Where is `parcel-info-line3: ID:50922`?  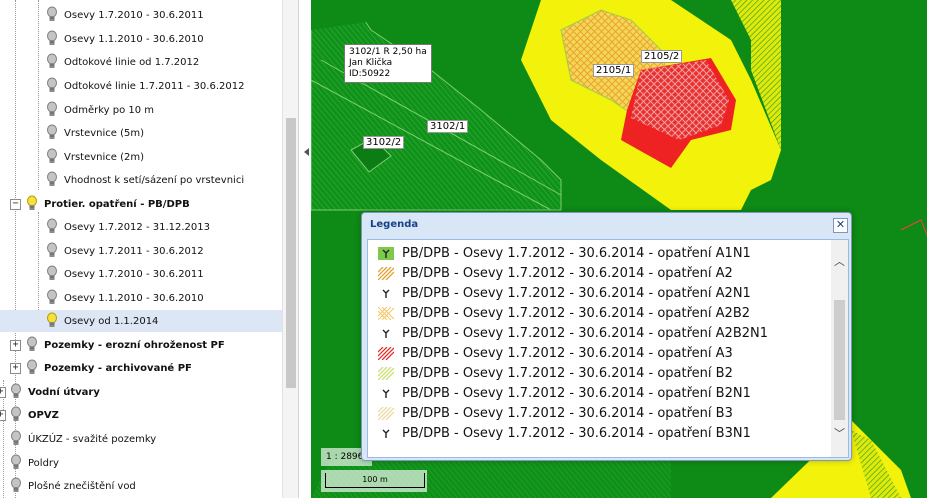 parcel-info-line3: ID:50922 is located at coordinates (370, 74).